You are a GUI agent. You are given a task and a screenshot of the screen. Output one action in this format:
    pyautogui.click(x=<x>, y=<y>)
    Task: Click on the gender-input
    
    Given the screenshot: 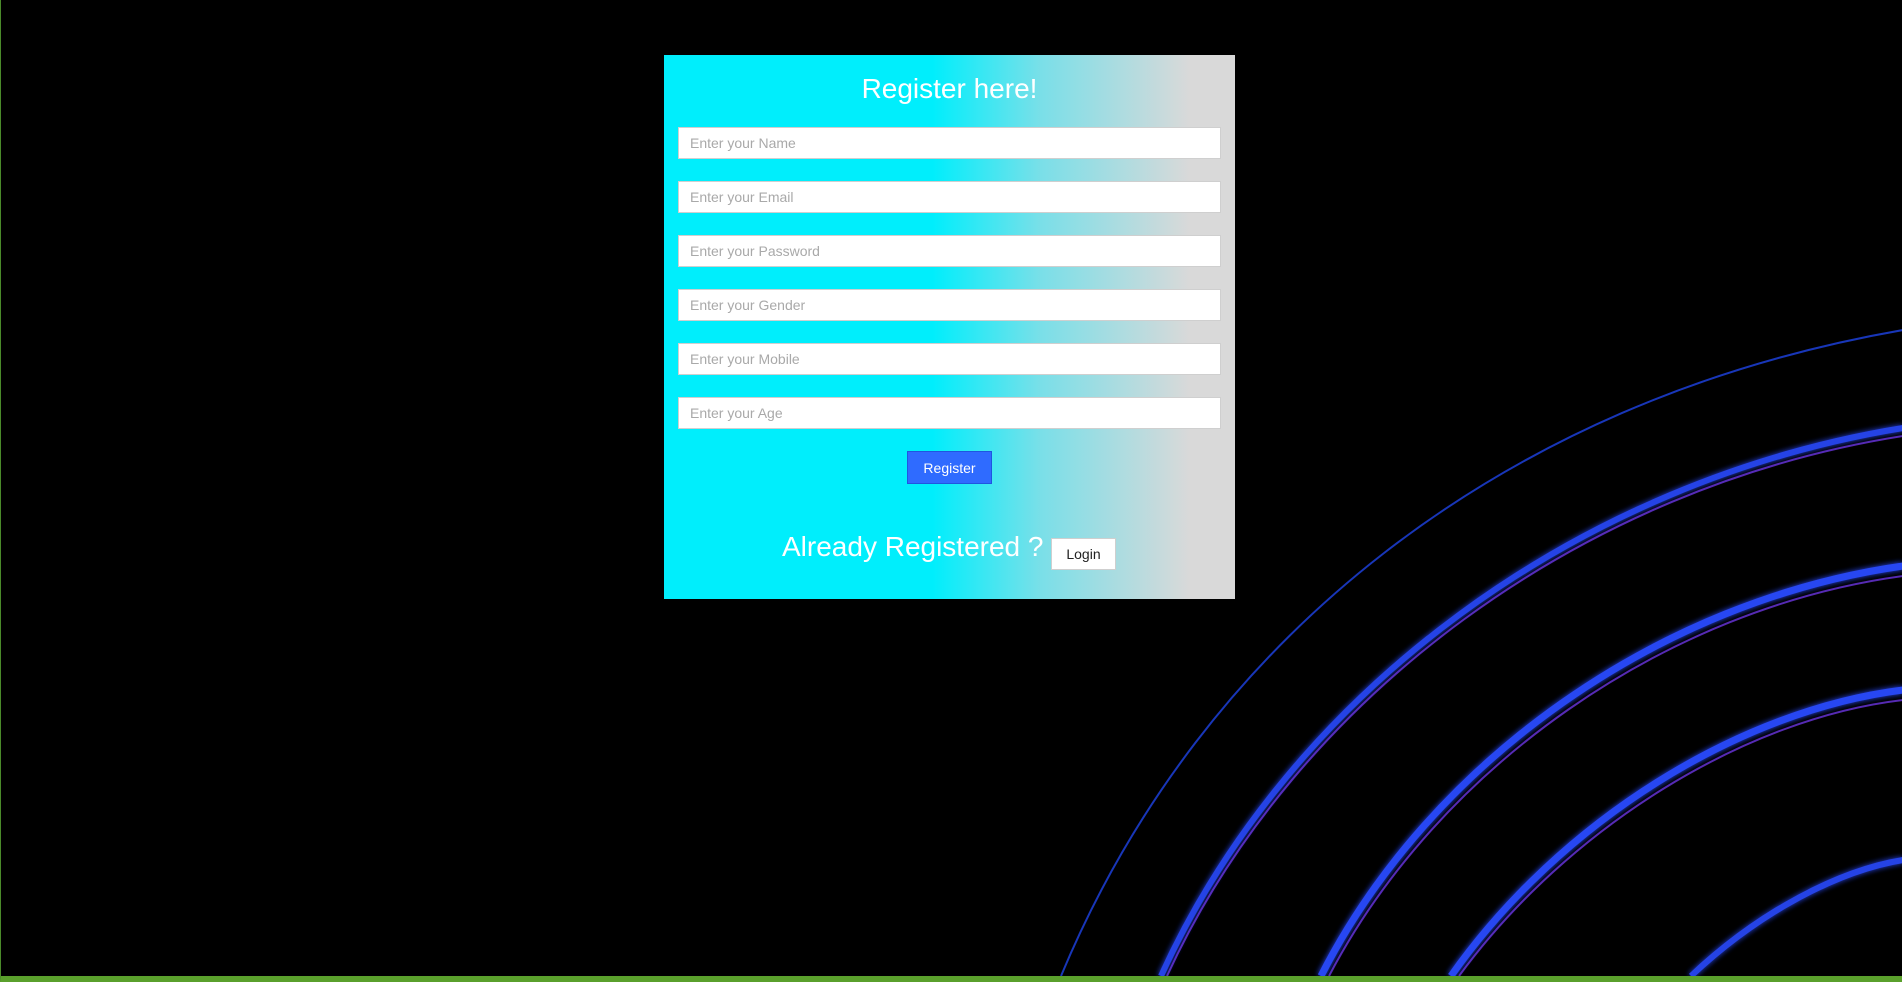 What is the action you would take?
    pyautogui.click(x=949, y=305)
    